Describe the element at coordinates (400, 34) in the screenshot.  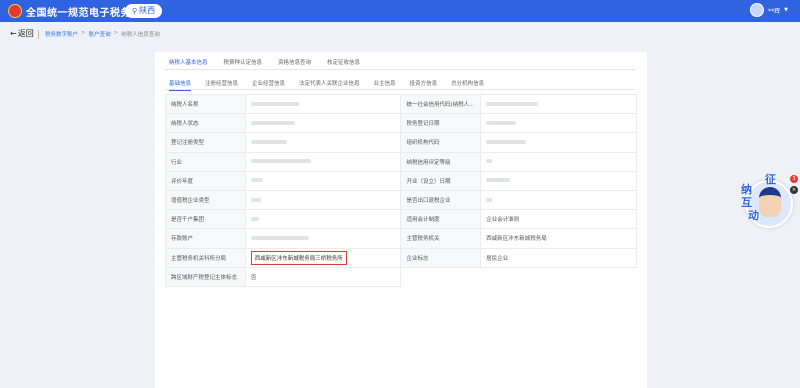
I see `breadcrumb-bar: ← 返回 税务数字账户 > 账户查询 > 纳税人信息查询` at that location.